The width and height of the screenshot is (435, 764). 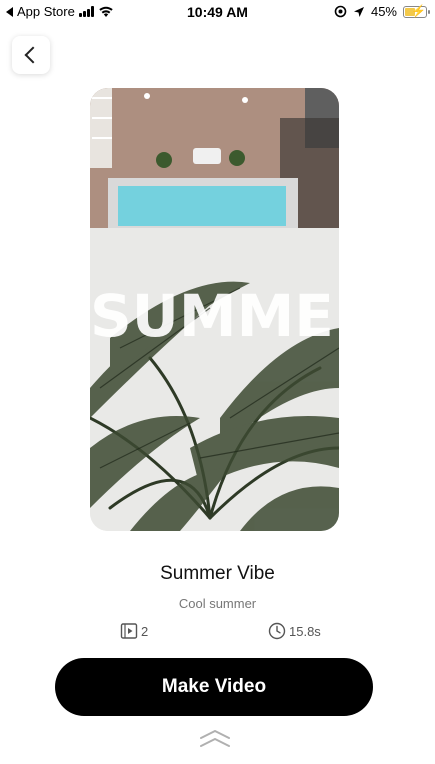 What do you see at coordinates (277, 631) in the screenshot?
I see `clock-icon` at bounding box center [277, 631].